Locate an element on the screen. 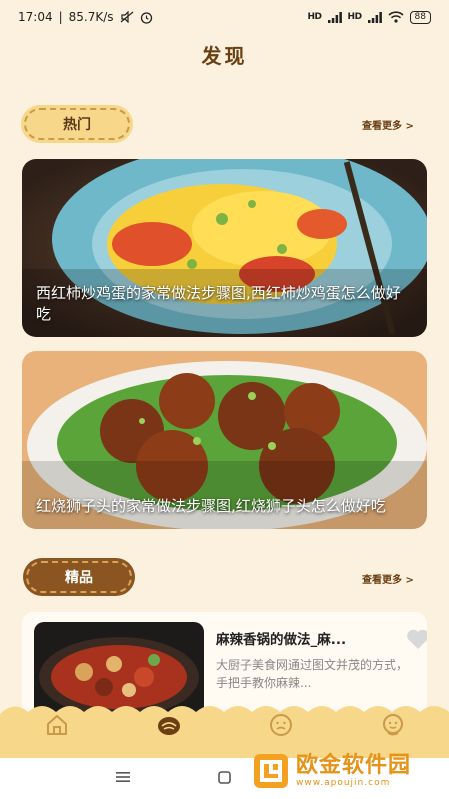 This screenshot has width=449, height=799. status-left: 17:04 | 85.7K/s is located at coordinates (85, 17).